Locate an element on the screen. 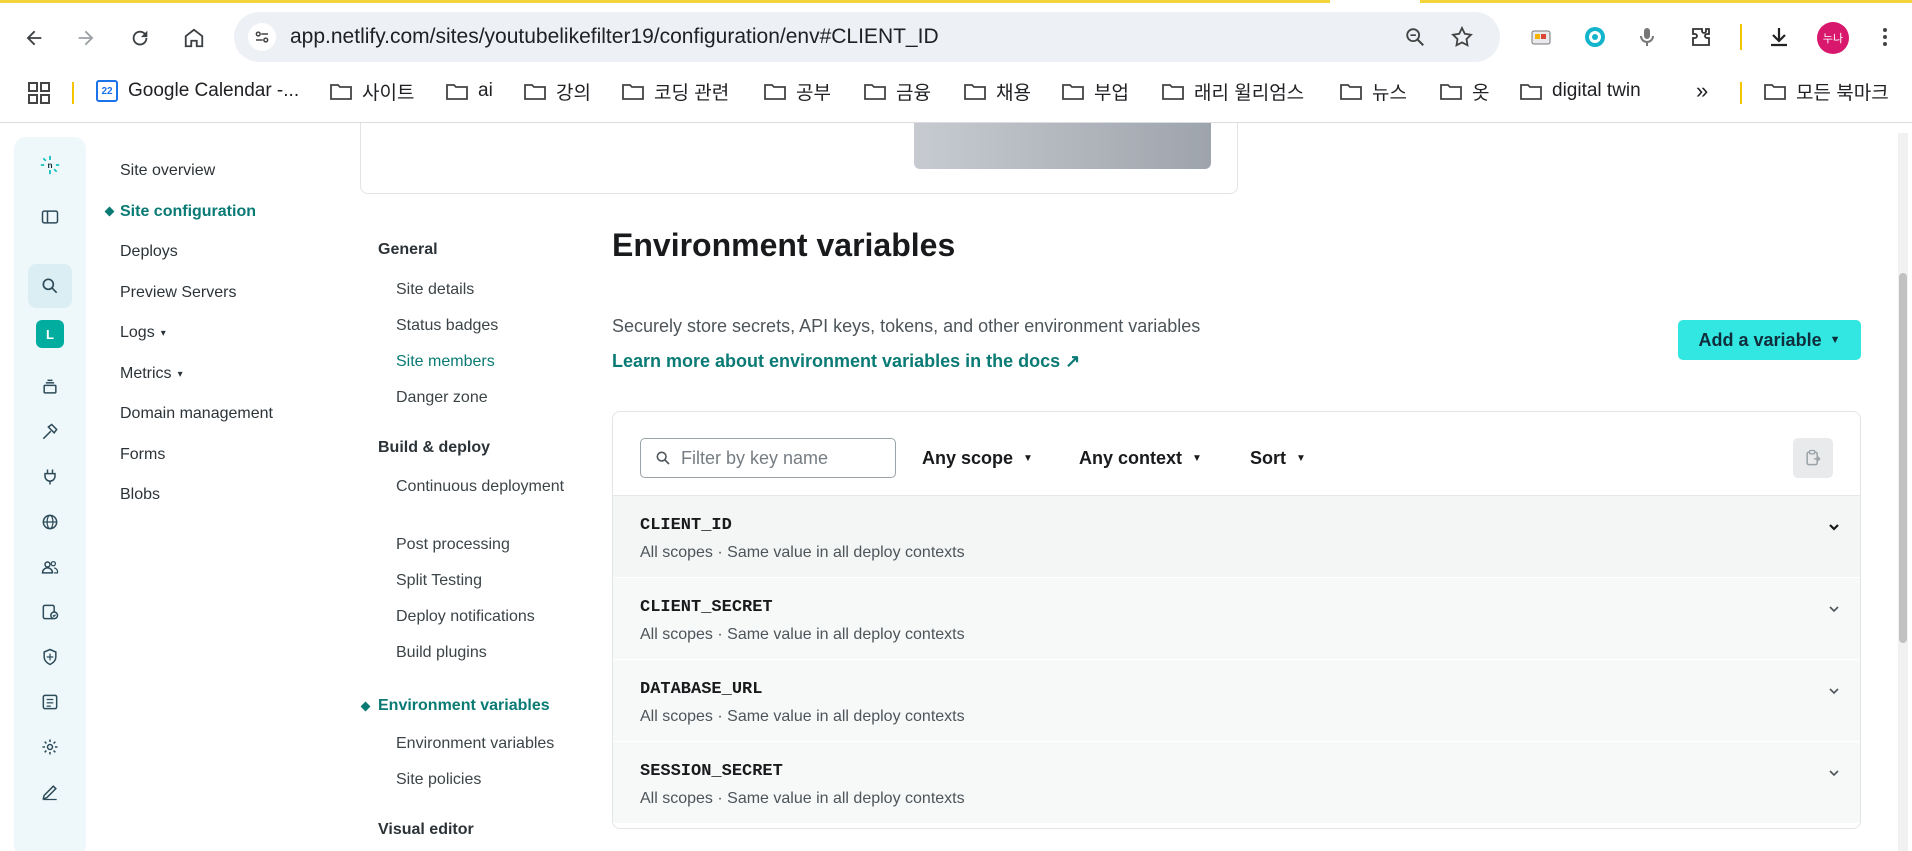  subnav-link-environment-variables: Environment variables is located at coordinates (486, 744).